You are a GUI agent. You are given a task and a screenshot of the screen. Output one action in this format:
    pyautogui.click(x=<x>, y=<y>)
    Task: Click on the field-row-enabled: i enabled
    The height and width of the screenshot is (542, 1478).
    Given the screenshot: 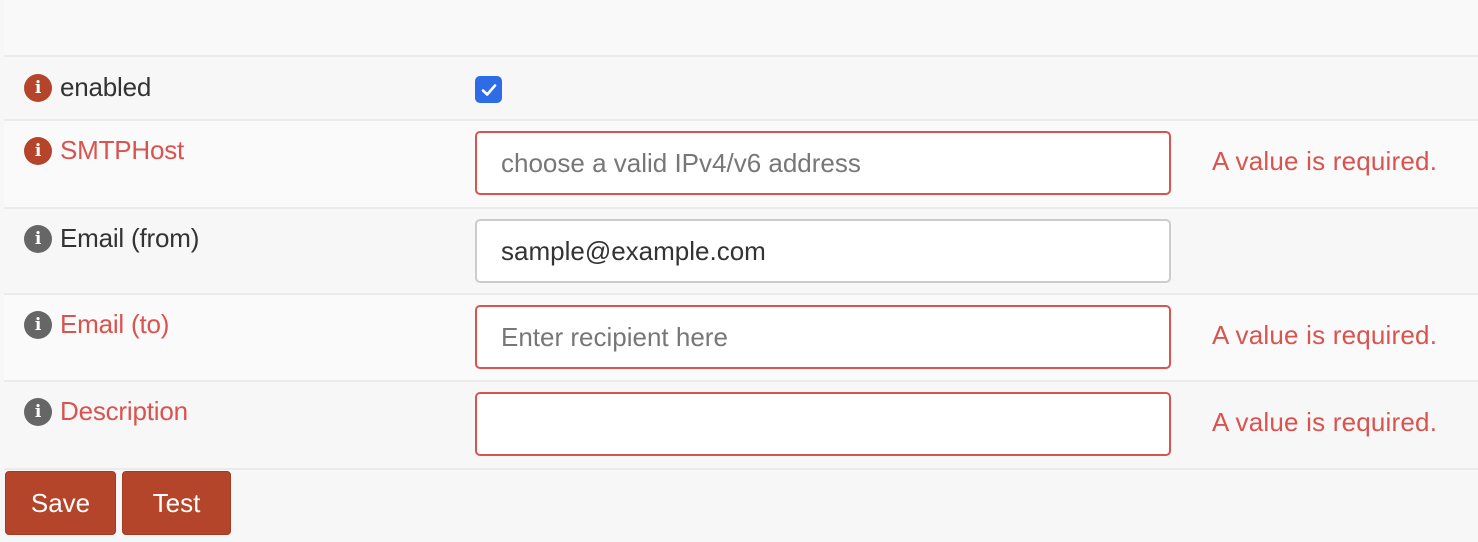 What is the action you would take?
    pyautogui.click(x=741, y=89)
    